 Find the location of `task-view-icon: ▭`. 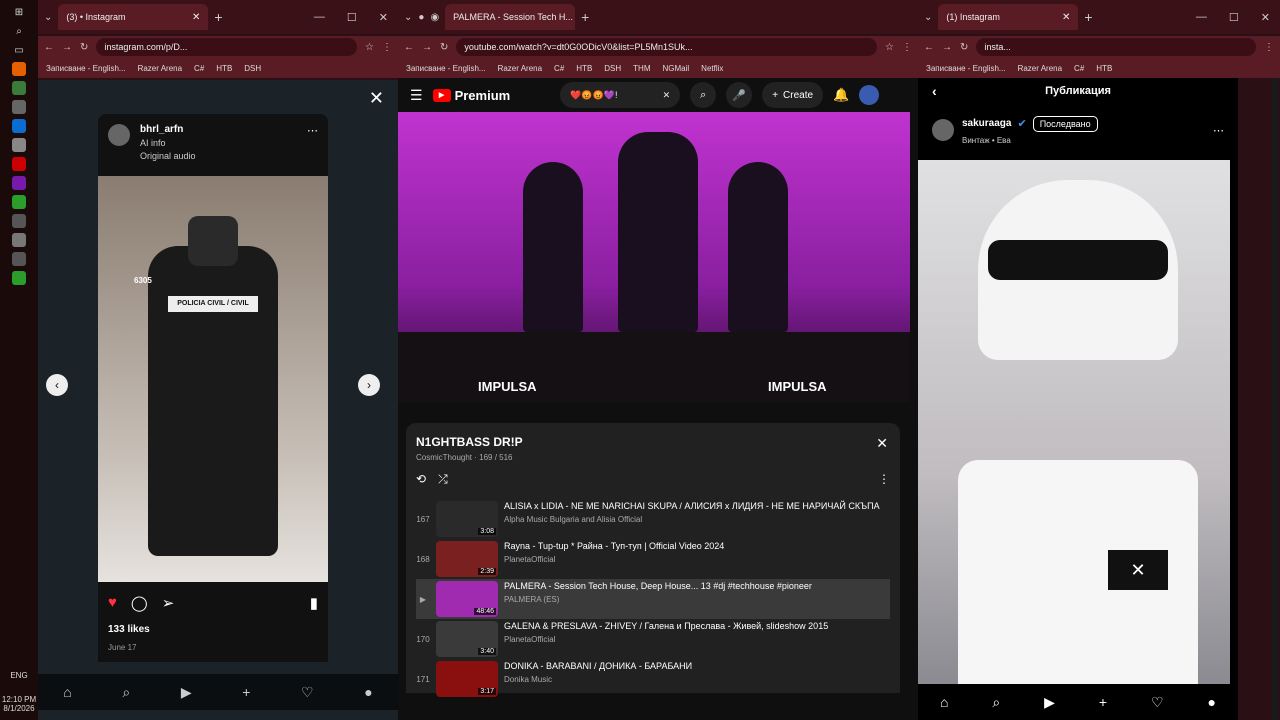

task-view-icon: ▭ is located at coordinates (19, 50).